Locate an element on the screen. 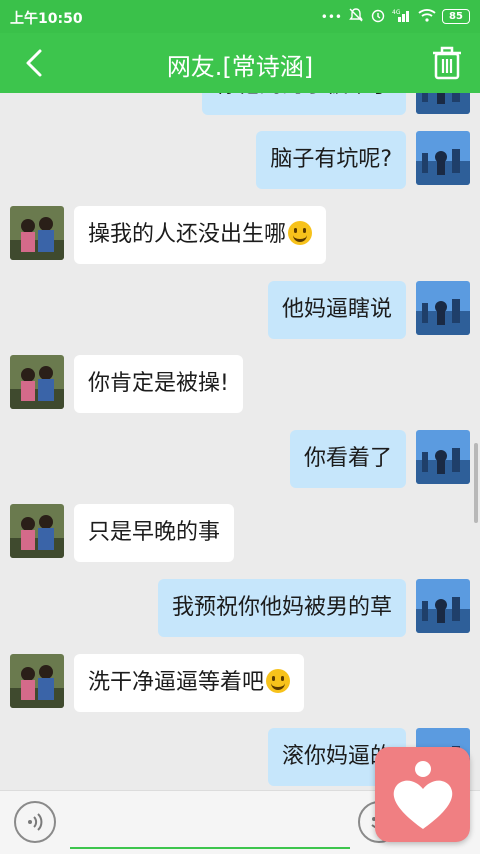  message-bubble-sent: 你看着了 is located at coordinates (347, 459).